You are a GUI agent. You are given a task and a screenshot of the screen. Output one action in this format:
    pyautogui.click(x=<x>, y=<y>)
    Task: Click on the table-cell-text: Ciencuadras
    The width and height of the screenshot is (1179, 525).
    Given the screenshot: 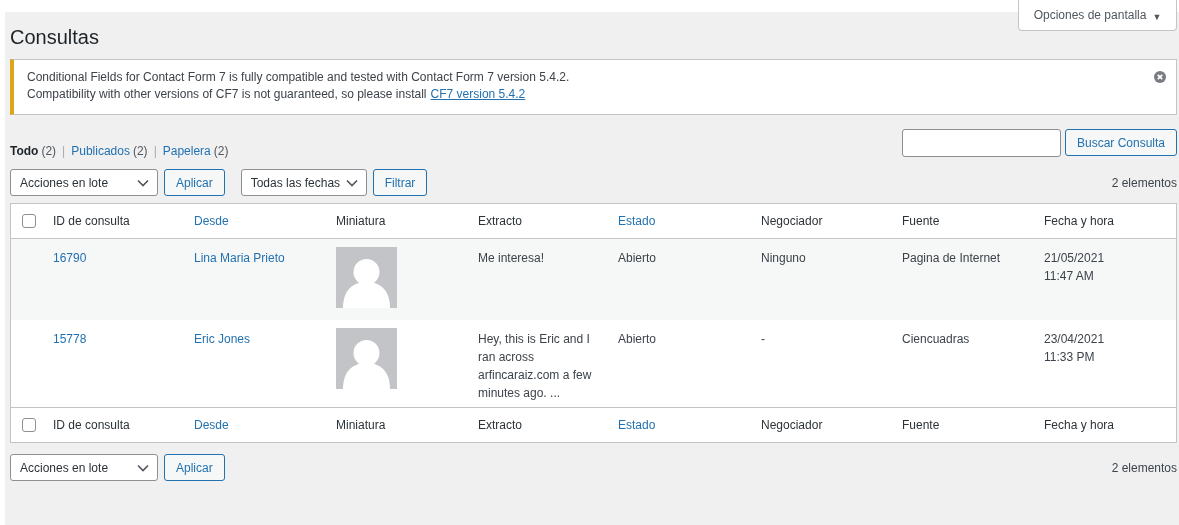 What is the action you would take?
    pyautogui.click(x=936, y=339)
    